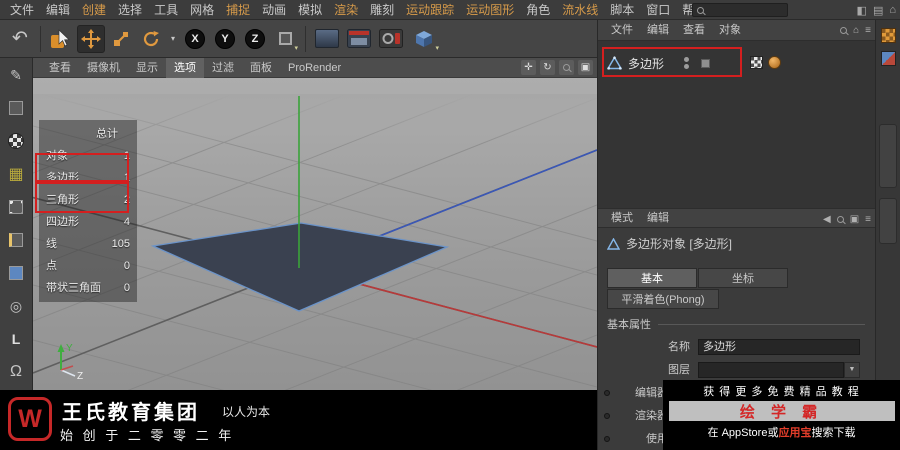  Describe the element at coordinates (16, 174) in the screenshot. I see `workplane-button: ▦` at that location.